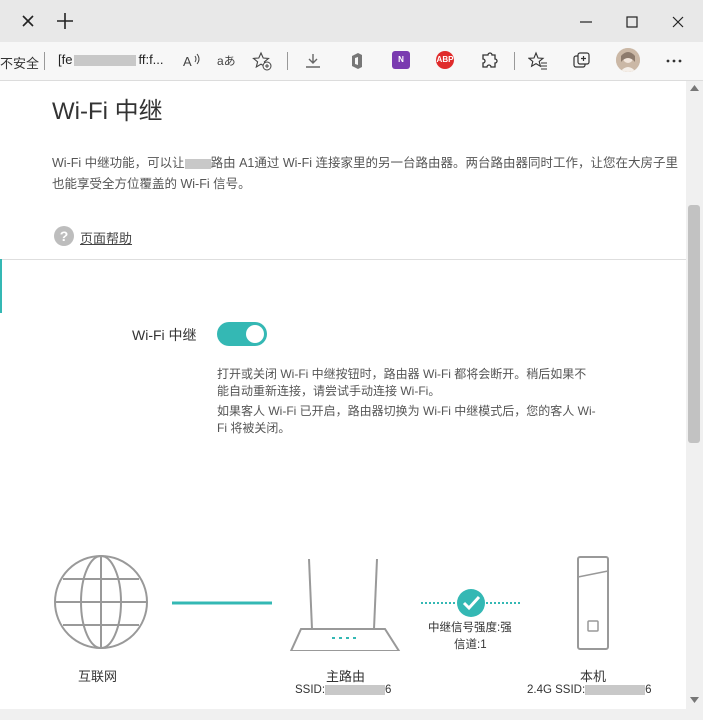  Describe the element at coordinates (118, 163) in the screenshot. I see `description-part1: Wi-Fi 中继功能，可以让` at that location.